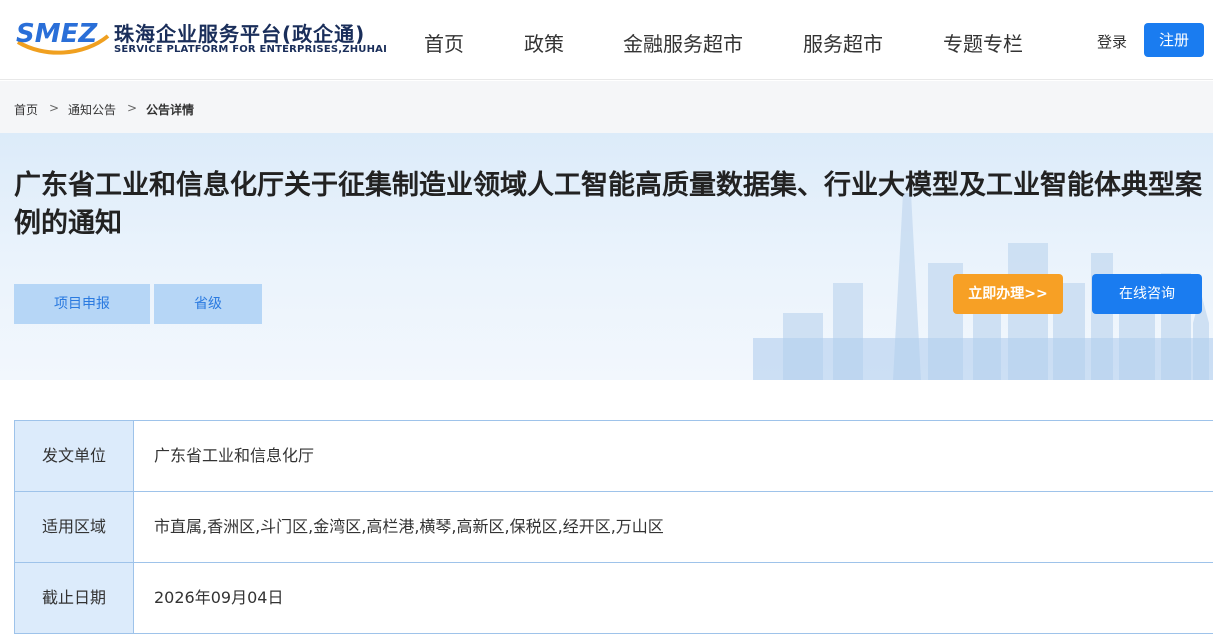 The image size is (1213, 637). What do you see at coordinates (26, 109) in the screenshot?
I see `breadcrumb-home: 首页` at bounding box center [26, 109].